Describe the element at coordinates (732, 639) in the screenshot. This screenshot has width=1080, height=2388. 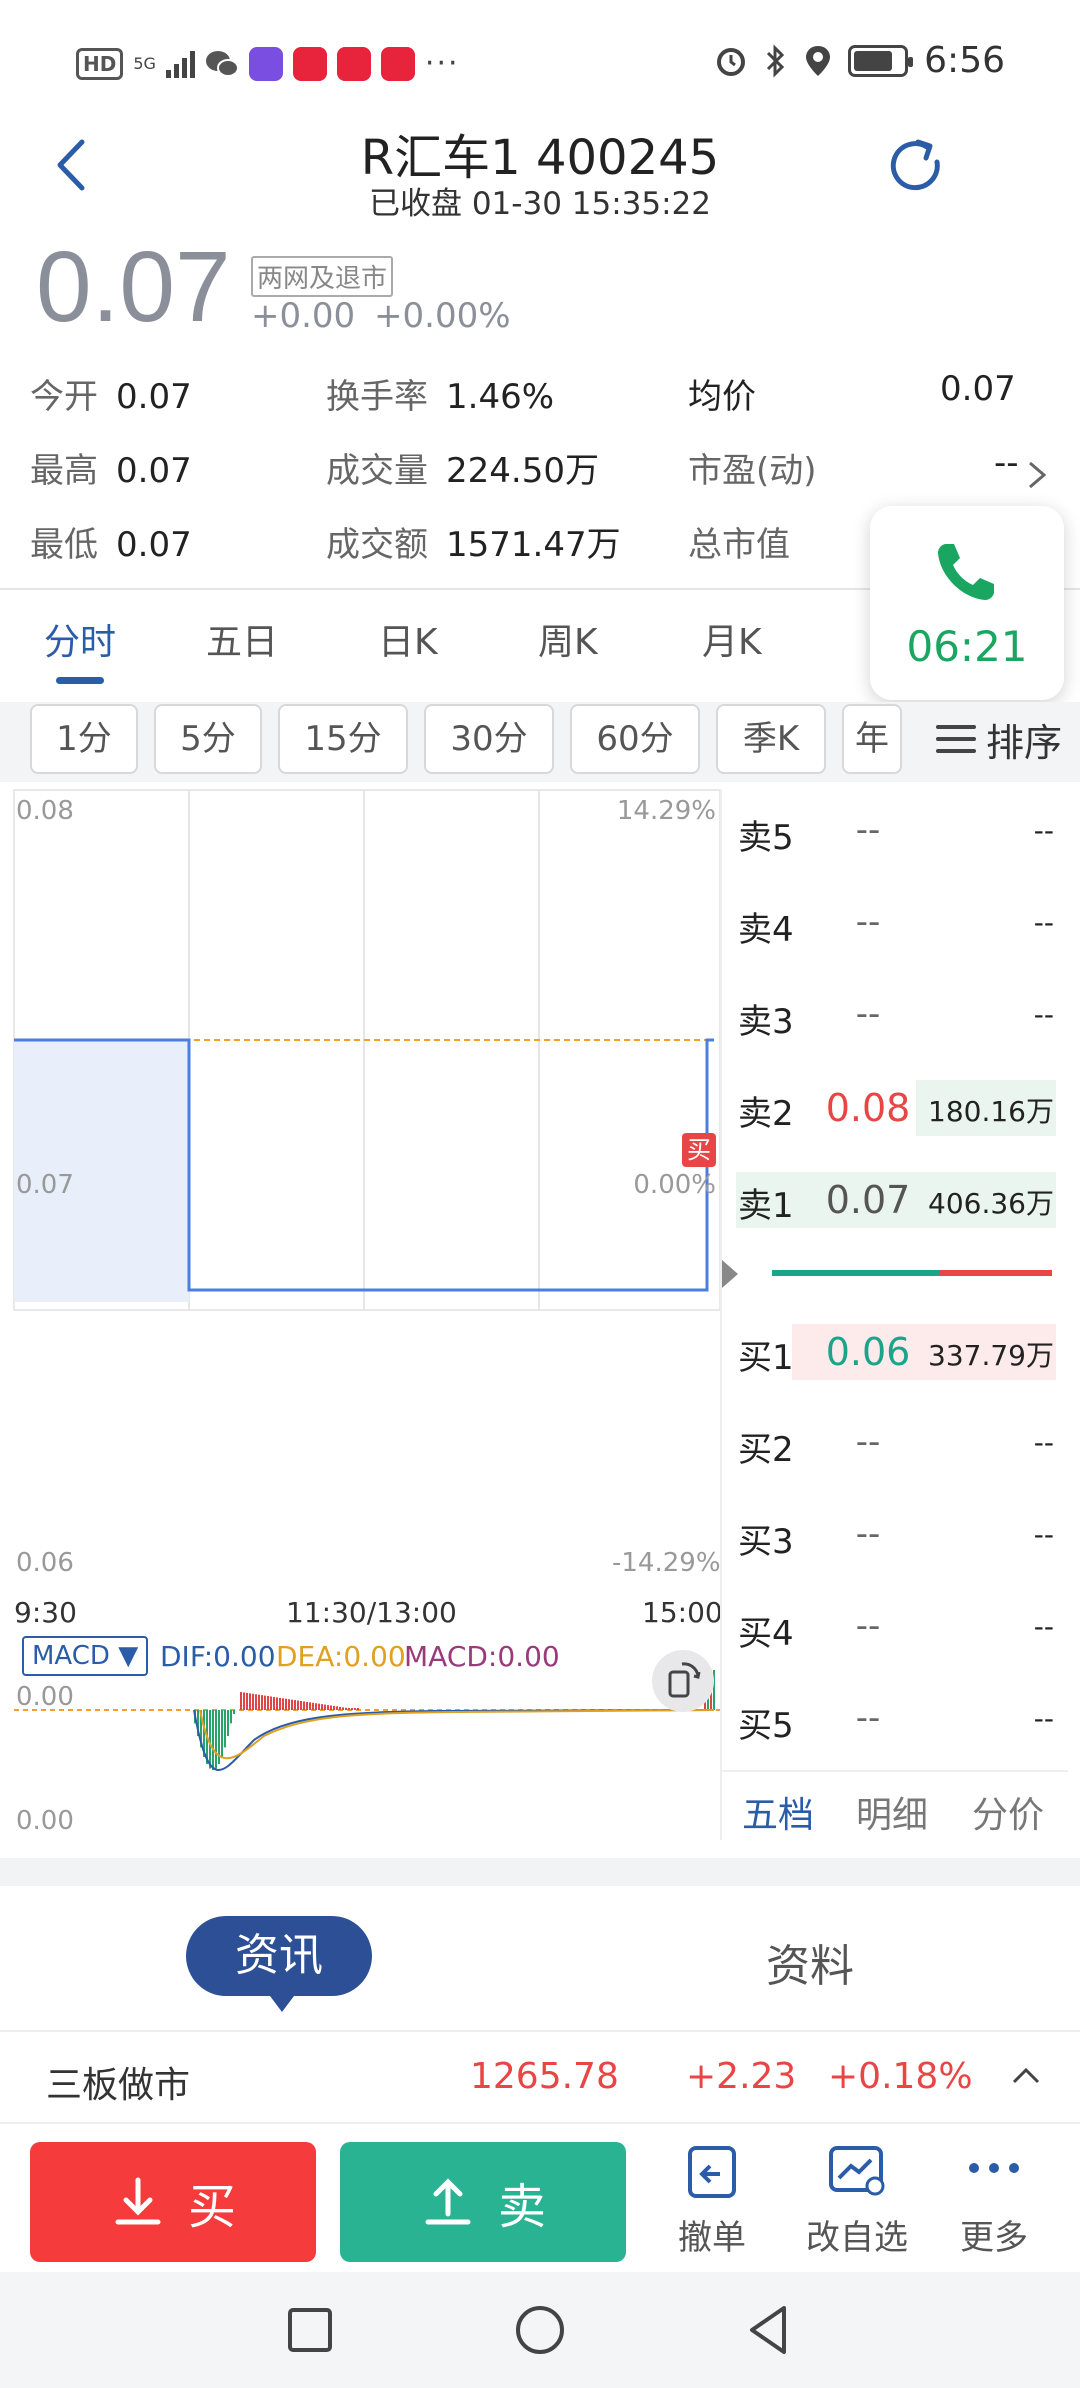
I see `tab-monthly-k: 月K` at that location.